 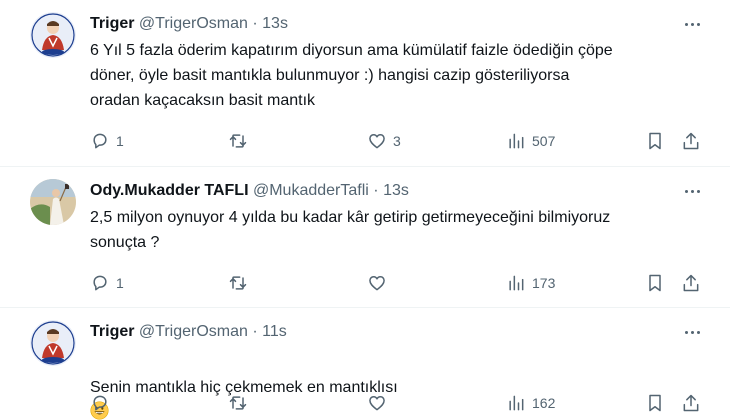 What do you see at coordinates (365, 403) in the screenshot?
I see `action-bar: 162` at bounding box center [365, 403].